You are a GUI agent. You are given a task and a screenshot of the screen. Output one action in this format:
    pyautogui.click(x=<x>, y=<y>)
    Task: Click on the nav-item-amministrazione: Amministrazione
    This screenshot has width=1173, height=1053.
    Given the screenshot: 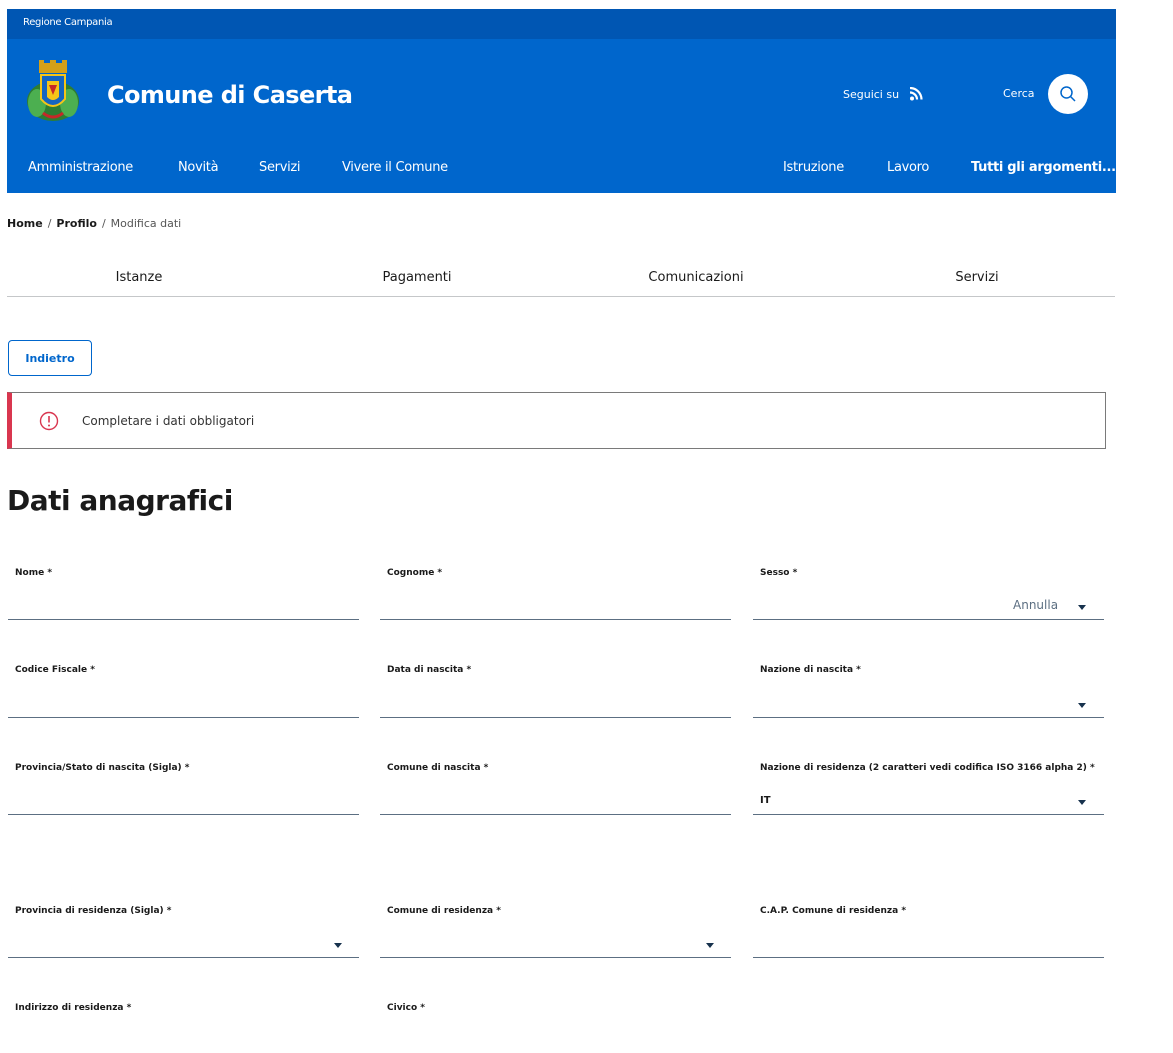 What is the action you would take?
    pyautogui.click(x=80, y=167)
    